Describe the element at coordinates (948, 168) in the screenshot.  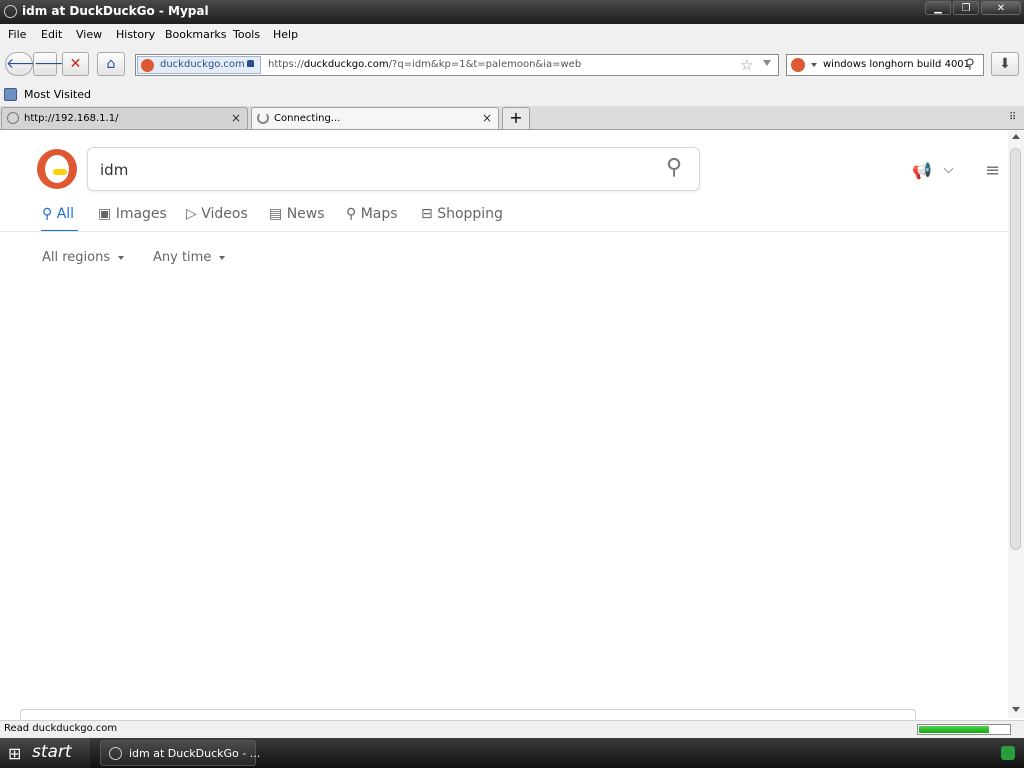
I see `chevron-down-icon` at that location.